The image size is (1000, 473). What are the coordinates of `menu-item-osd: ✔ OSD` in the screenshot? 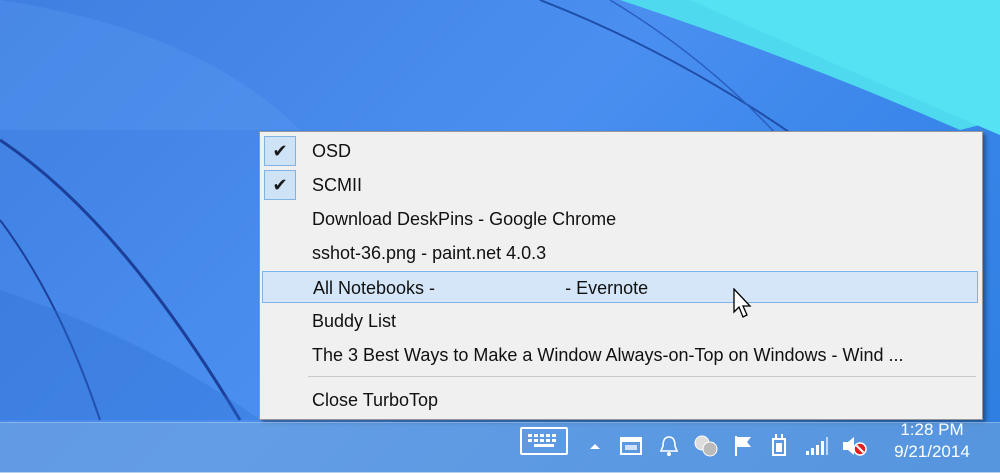 It's located at (620, 151).